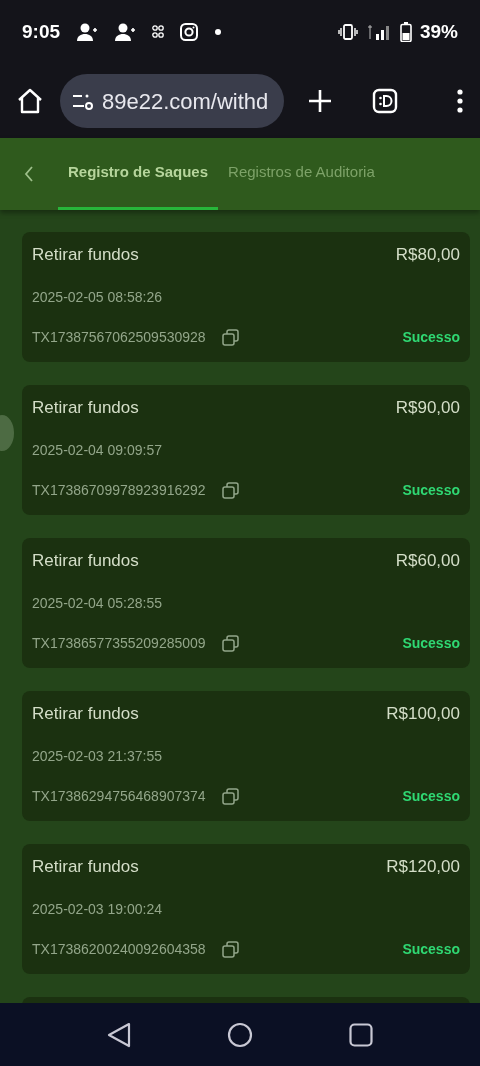  I want to click on camera-icon, so click(189, 32).